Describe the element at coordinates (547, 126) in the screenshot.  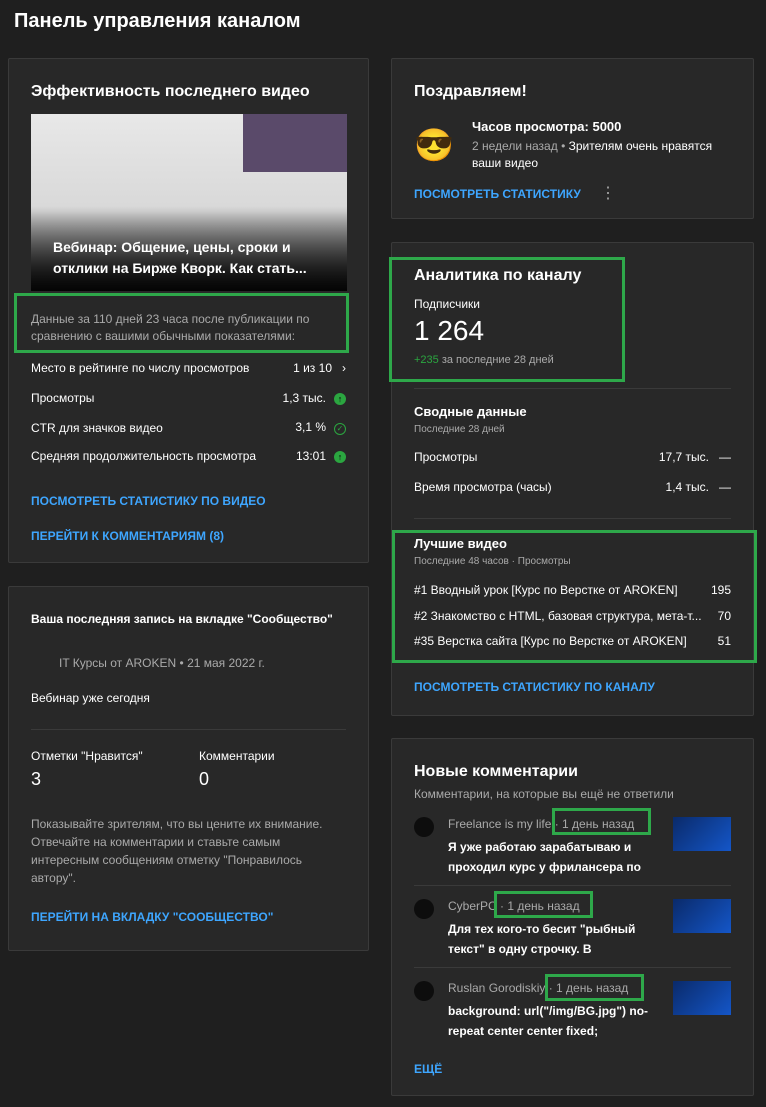
I see `milestone: Часов просмотра: 5000` at that location.